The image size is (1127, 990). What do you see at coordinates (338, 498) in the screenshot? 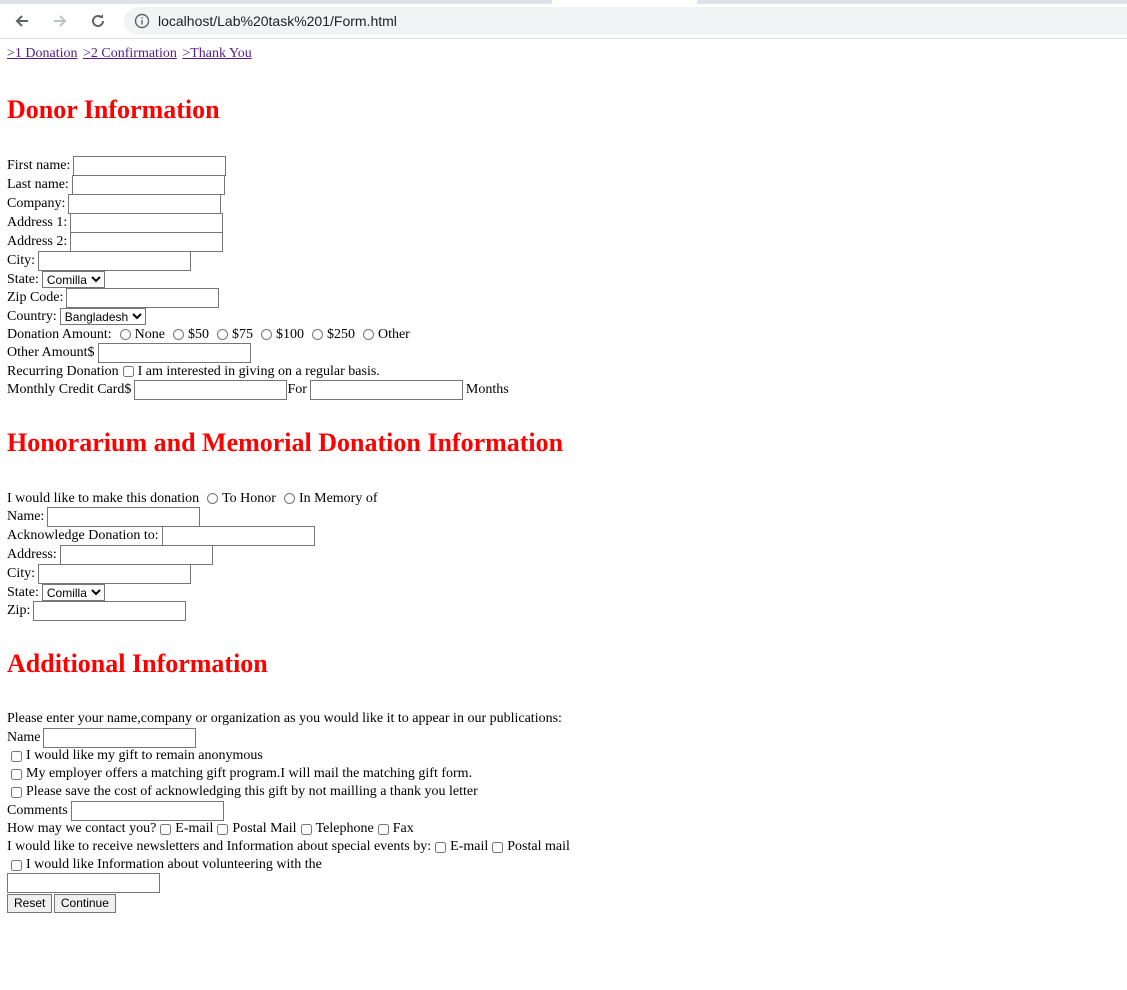
I see `in-memory-label: In Memory of` at bounding box center [338, 498].